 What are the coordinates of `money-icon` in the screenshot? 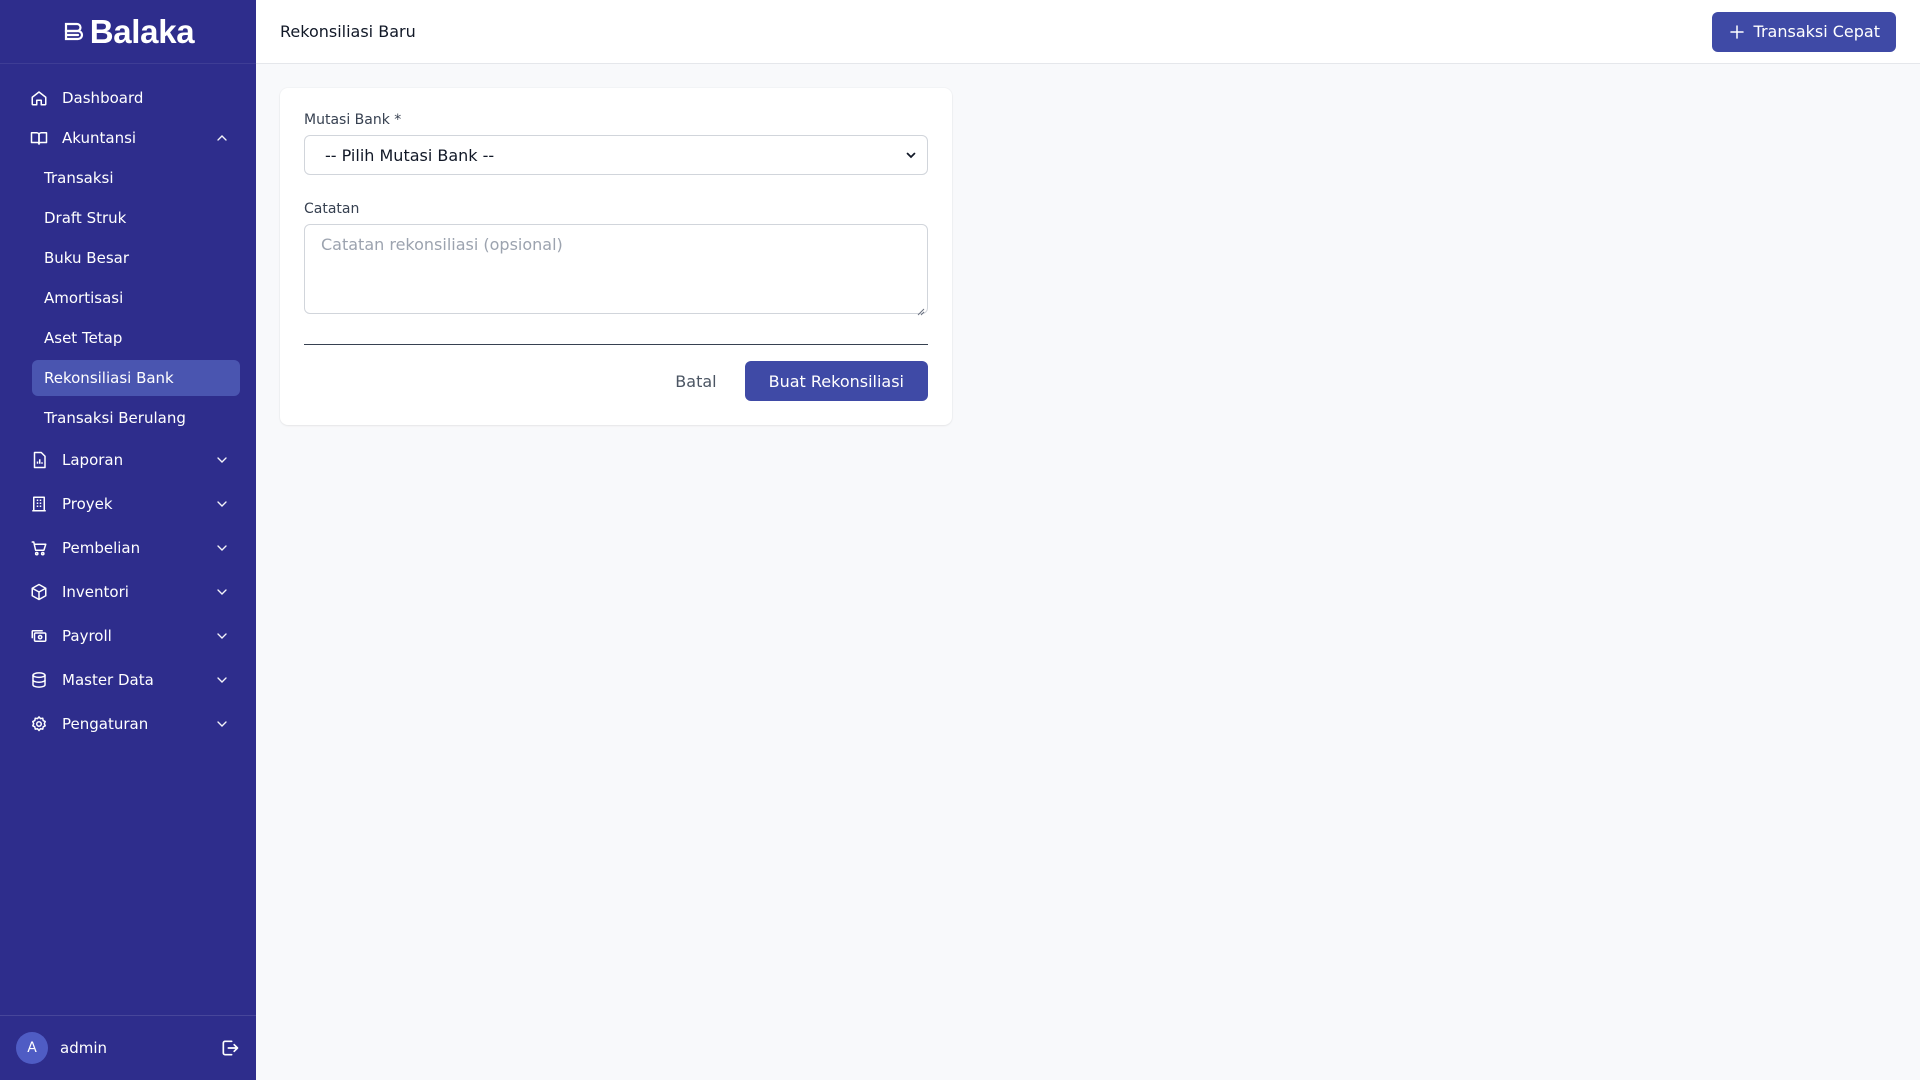 It's located at (39, 636).